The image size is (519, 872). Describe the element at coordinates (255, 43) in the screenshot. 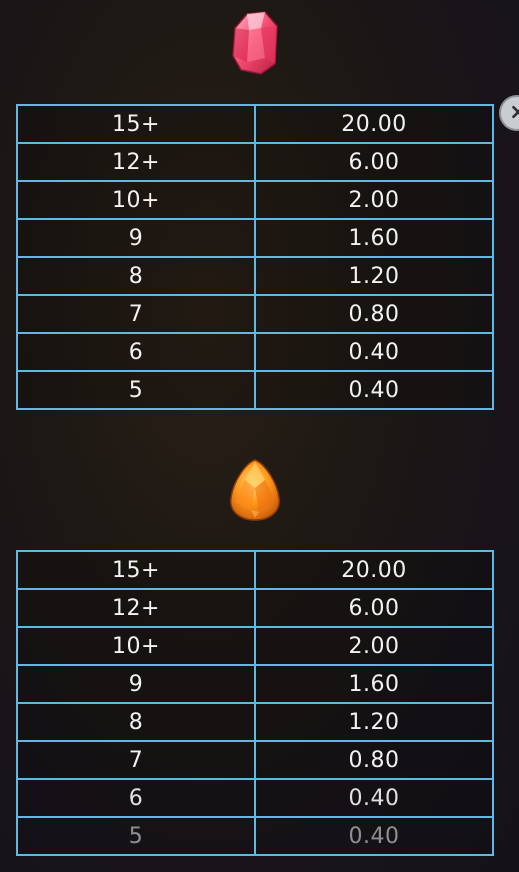

I see `pink-crystal-icon` at that location.